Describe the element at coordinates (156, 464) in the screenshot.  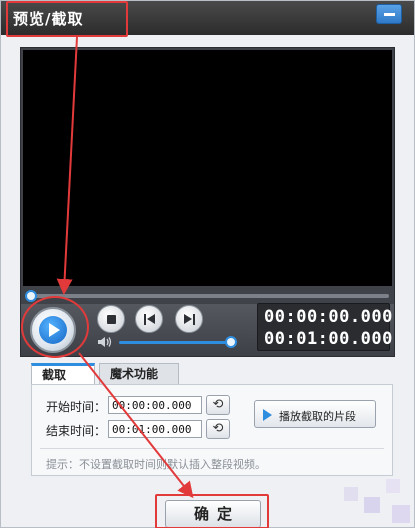
I see `hint-text: 提示：不设置截取时间则默认插入整段视频。` at that location.